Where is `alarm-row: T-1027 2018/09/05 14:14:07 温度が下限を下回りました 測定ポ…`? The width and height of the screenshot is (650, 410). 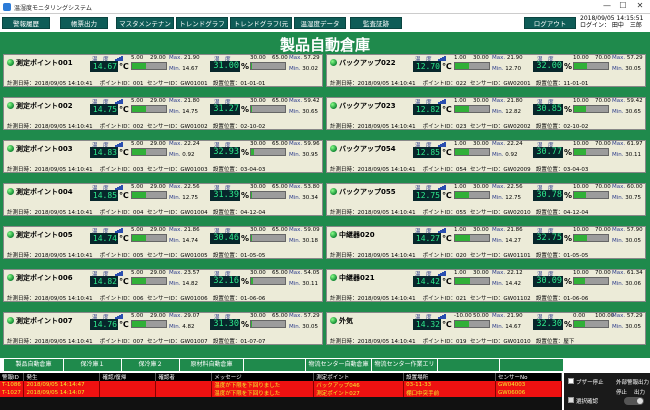
alarm-row: T-1027 2018/09/05 14:14:07 温度が下限を下回りました 測定ポ… is located at coordinates (281, 393).